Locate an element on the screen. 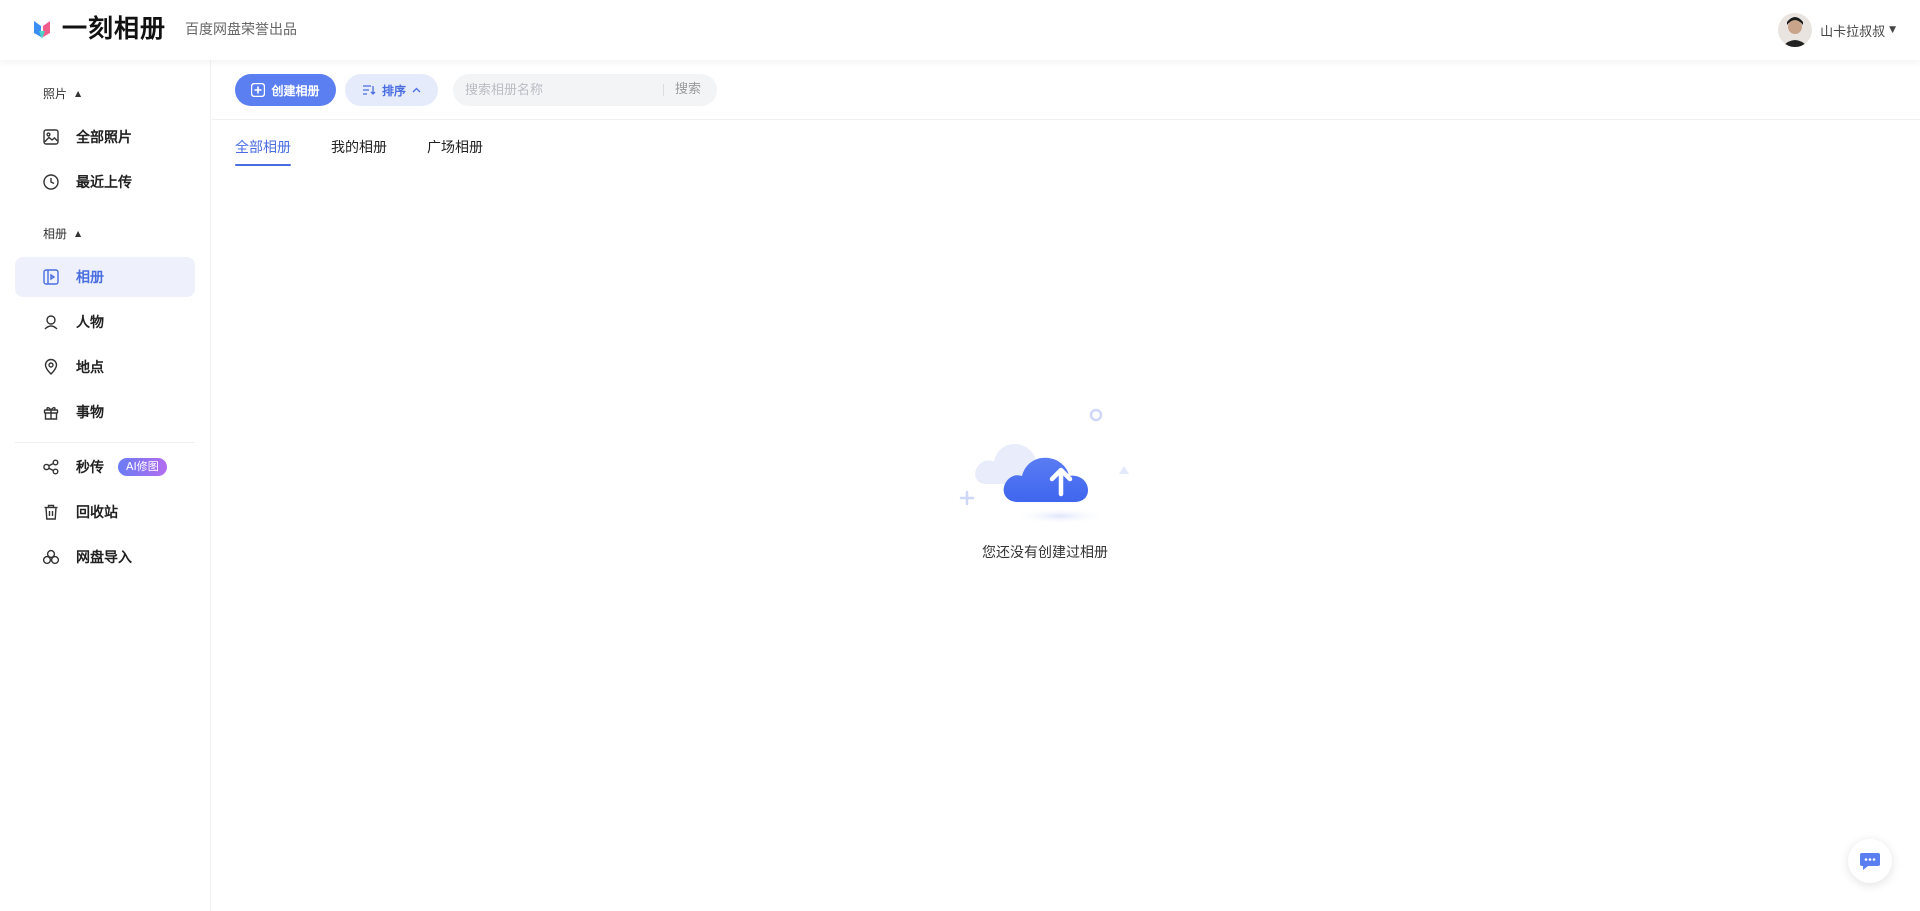 The image size is (1920, 911). gift-icon is located at coordinates (51, 412).